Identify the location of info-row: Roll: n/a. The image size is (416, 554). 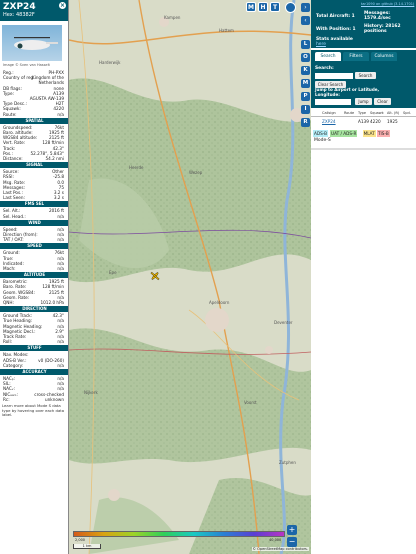
(33, 341).